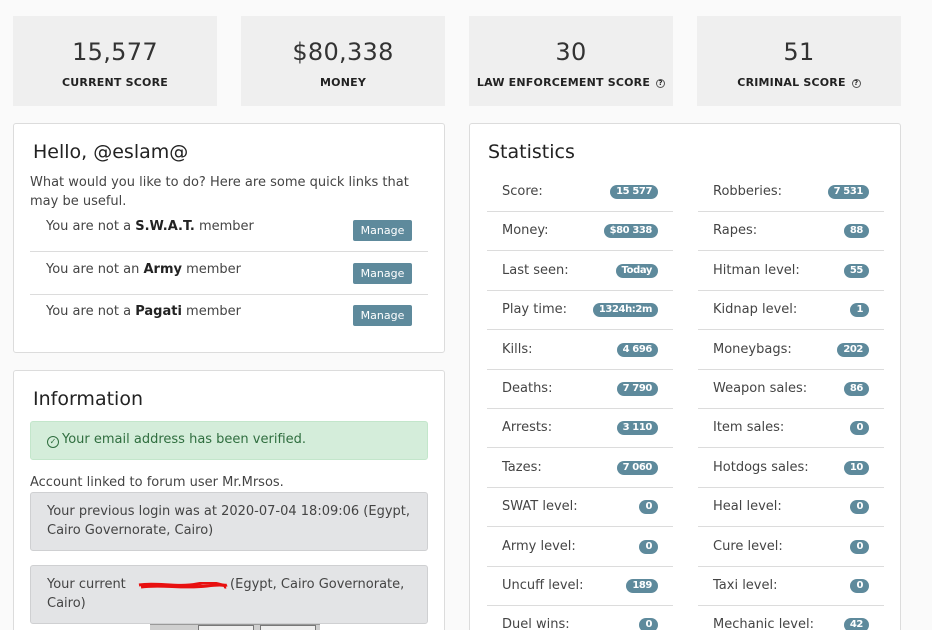  Describe the element at coordinates (580, 192) in the screenshot. I see `stat-row: Score: 15 577` at that location.